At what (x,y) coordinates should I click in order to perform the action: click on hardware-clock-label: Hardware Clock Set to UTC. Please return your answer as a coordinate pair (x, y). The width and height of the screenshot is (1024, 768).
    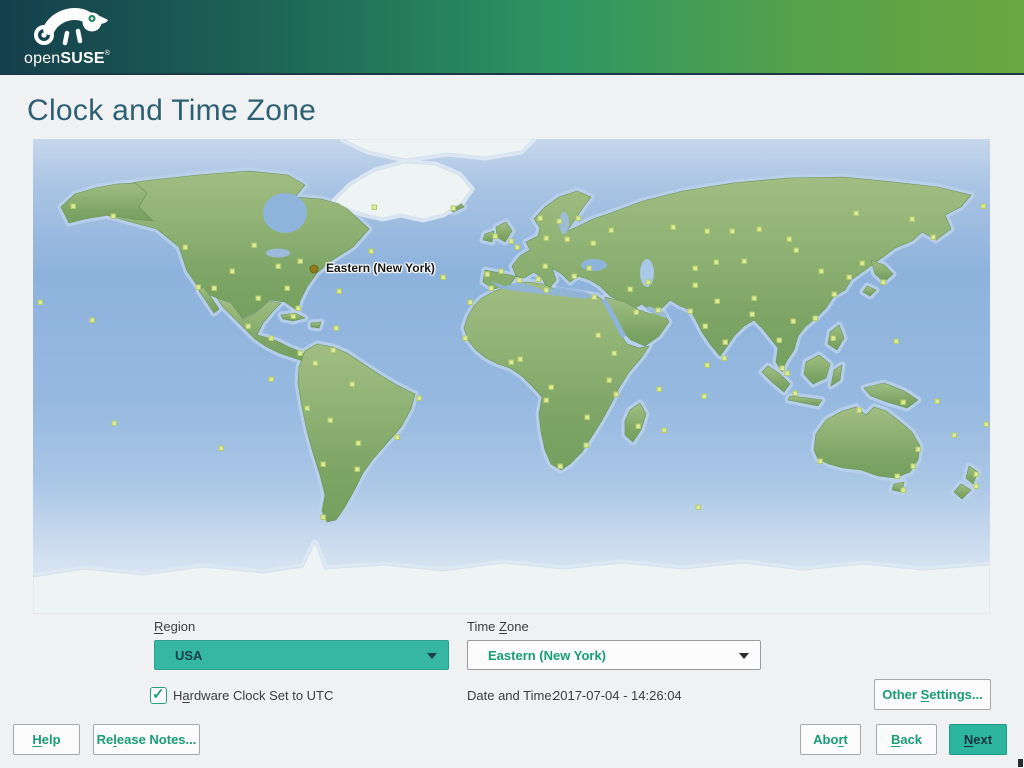
    Looking at the image, I should click on (253, 695).